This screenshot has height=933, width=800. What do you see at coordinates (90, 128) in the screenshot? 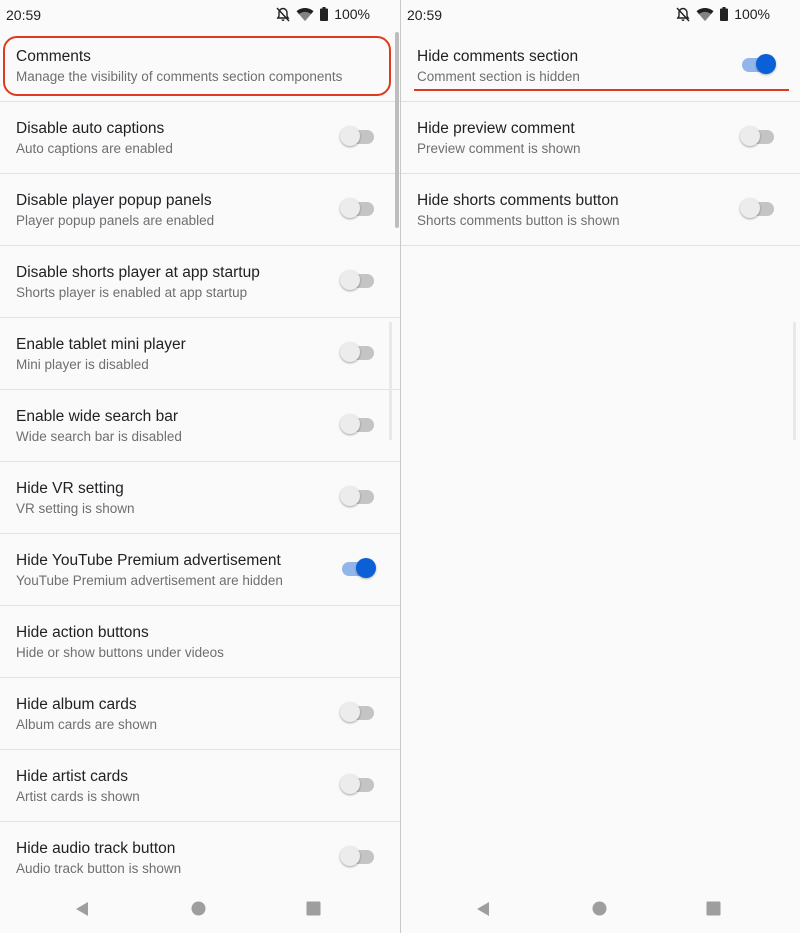
I see `setting-title: Disable auto captions` at bounding box center [90, 128].